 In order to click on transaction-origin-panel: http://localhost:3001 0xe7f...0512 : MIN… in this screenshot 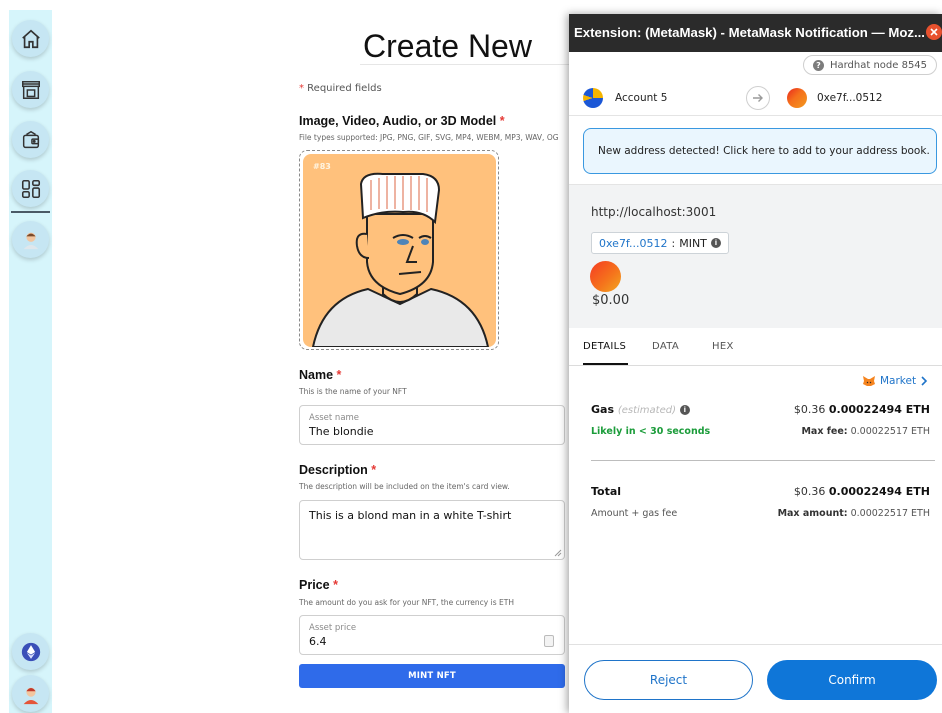, I will do `click(755, 256)`.